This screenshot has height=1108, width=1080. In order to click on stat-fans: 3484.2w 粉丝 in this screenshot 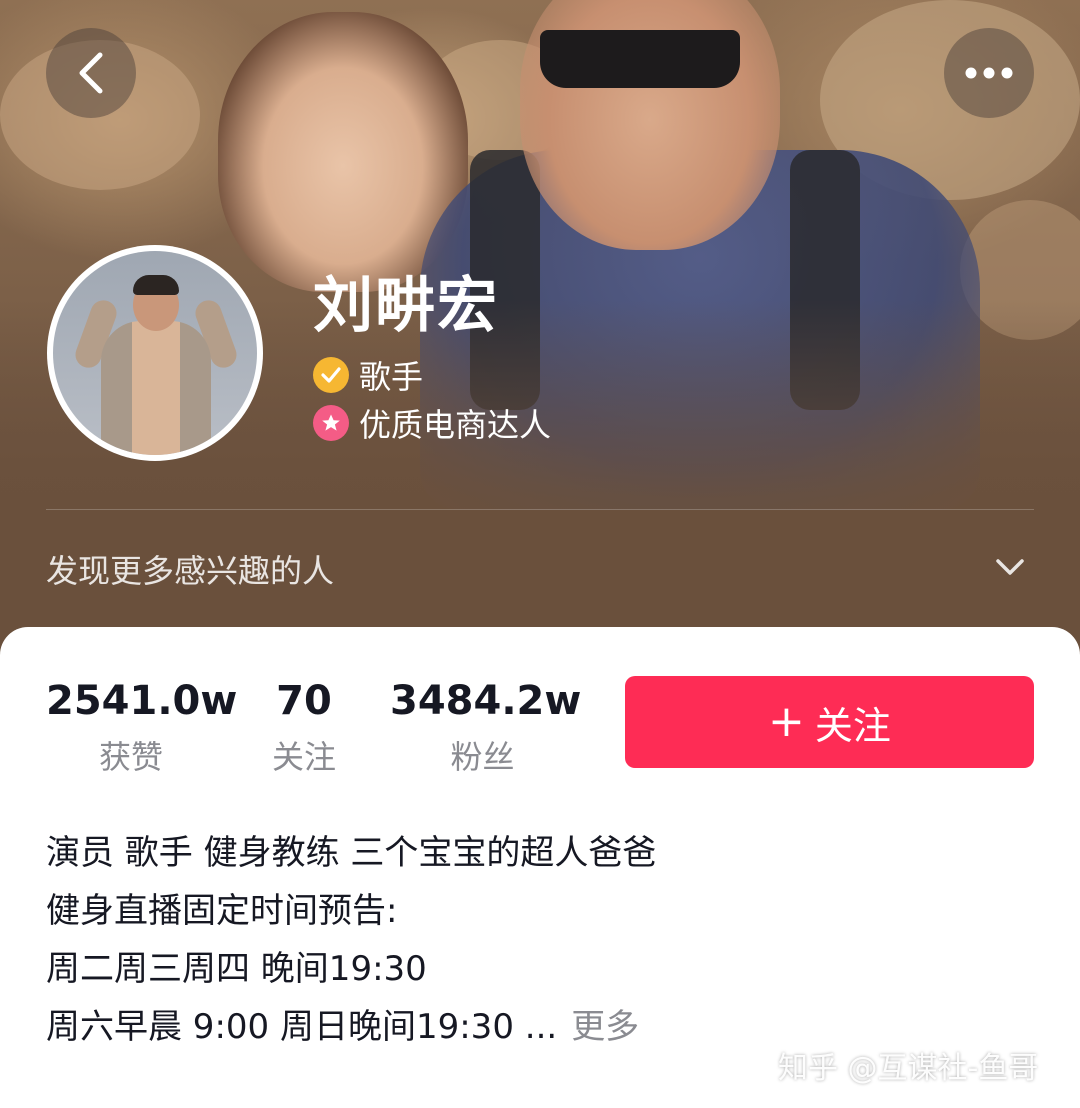, I will do `click(486, 727)`.